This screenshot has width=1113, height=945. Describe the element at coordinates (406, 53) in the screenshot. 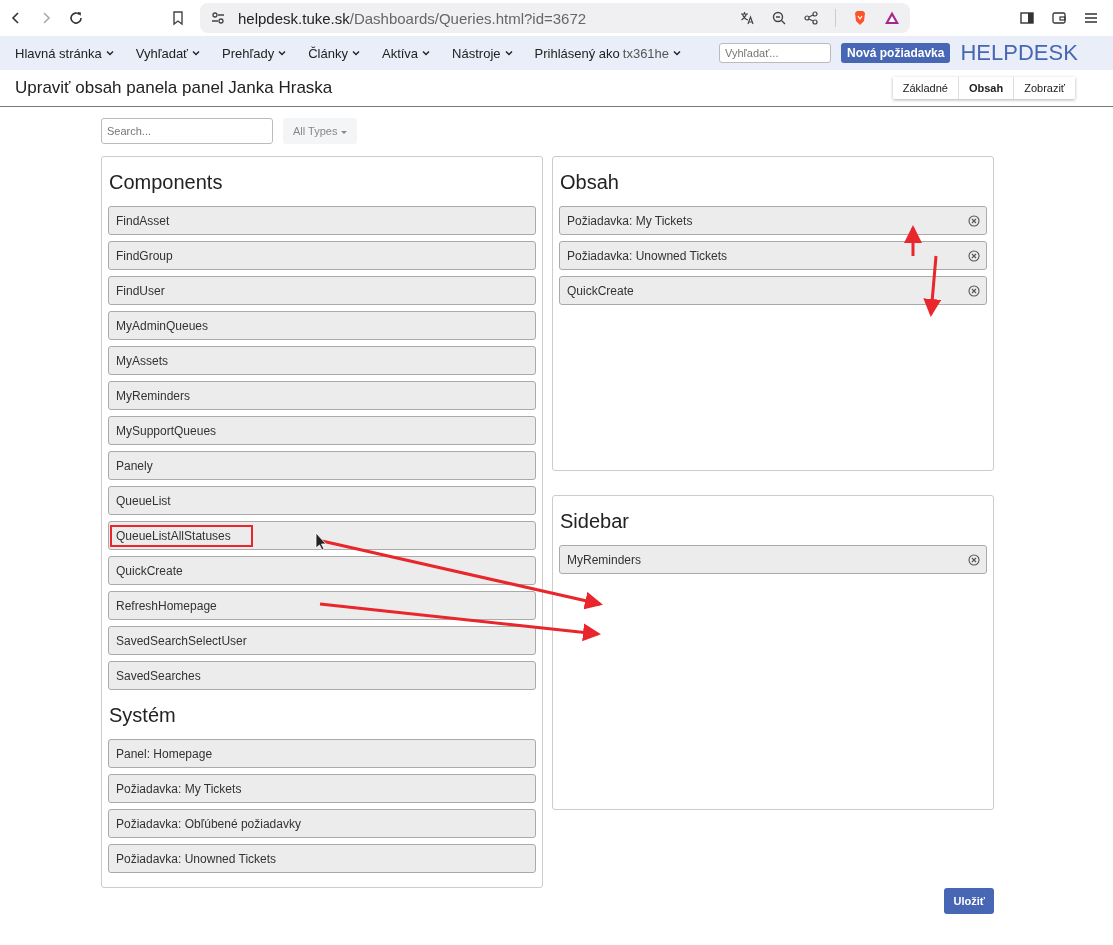

I see `nav-menu-item: Aktíva` at that location.